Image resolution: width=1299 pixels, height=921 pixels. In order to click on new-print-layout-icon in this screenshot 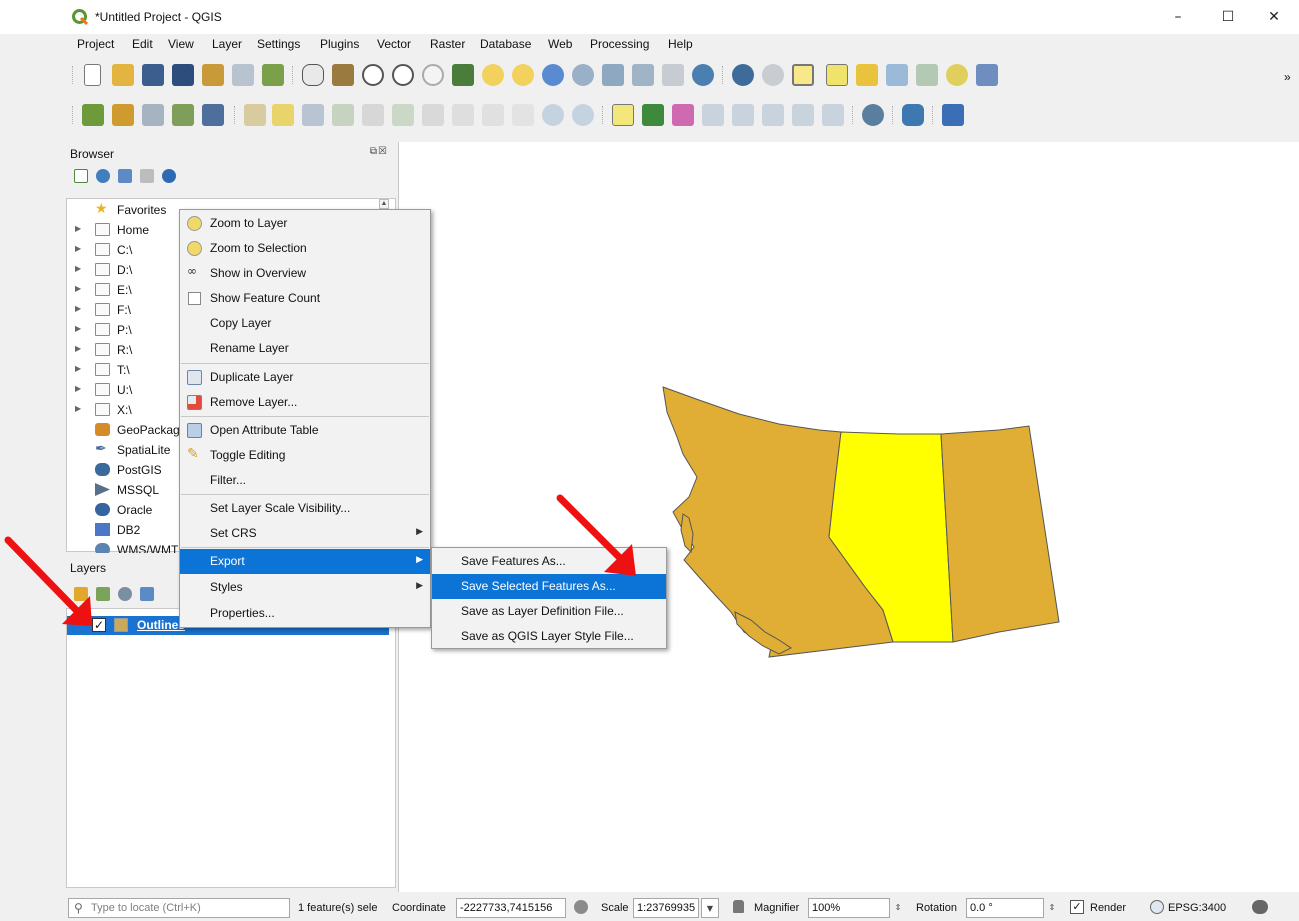, I will do `click(213, 75)`.